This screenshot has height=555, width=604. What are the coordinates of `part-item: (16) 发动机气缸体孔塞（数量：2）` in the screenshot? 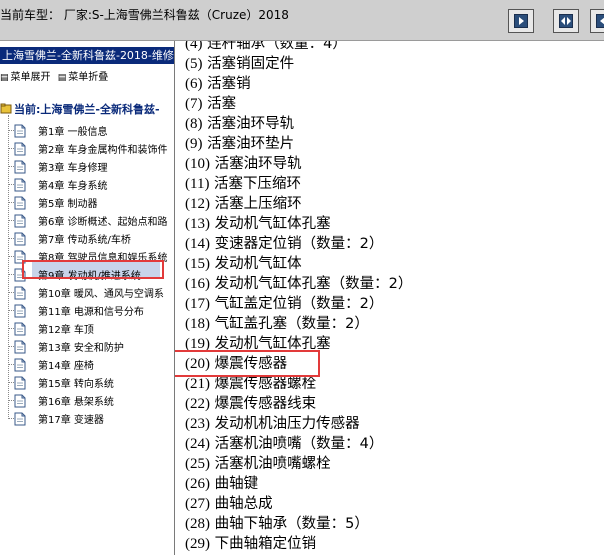 It's located at (298, 284).